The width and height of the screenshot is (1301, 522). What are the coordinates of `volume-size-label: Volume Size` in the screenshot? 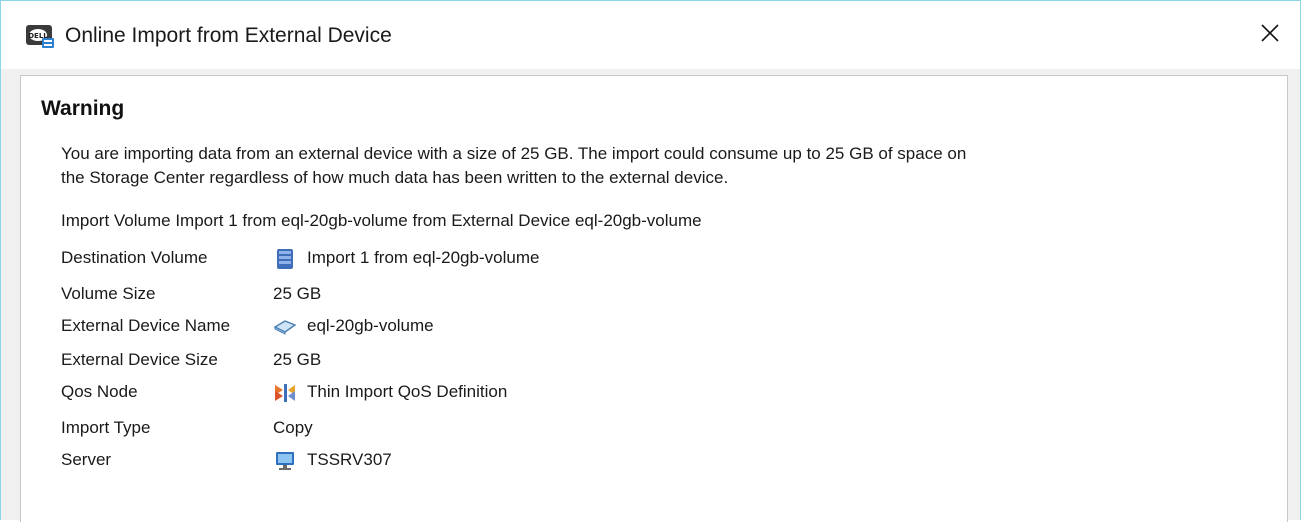 It's located at (108, 293).